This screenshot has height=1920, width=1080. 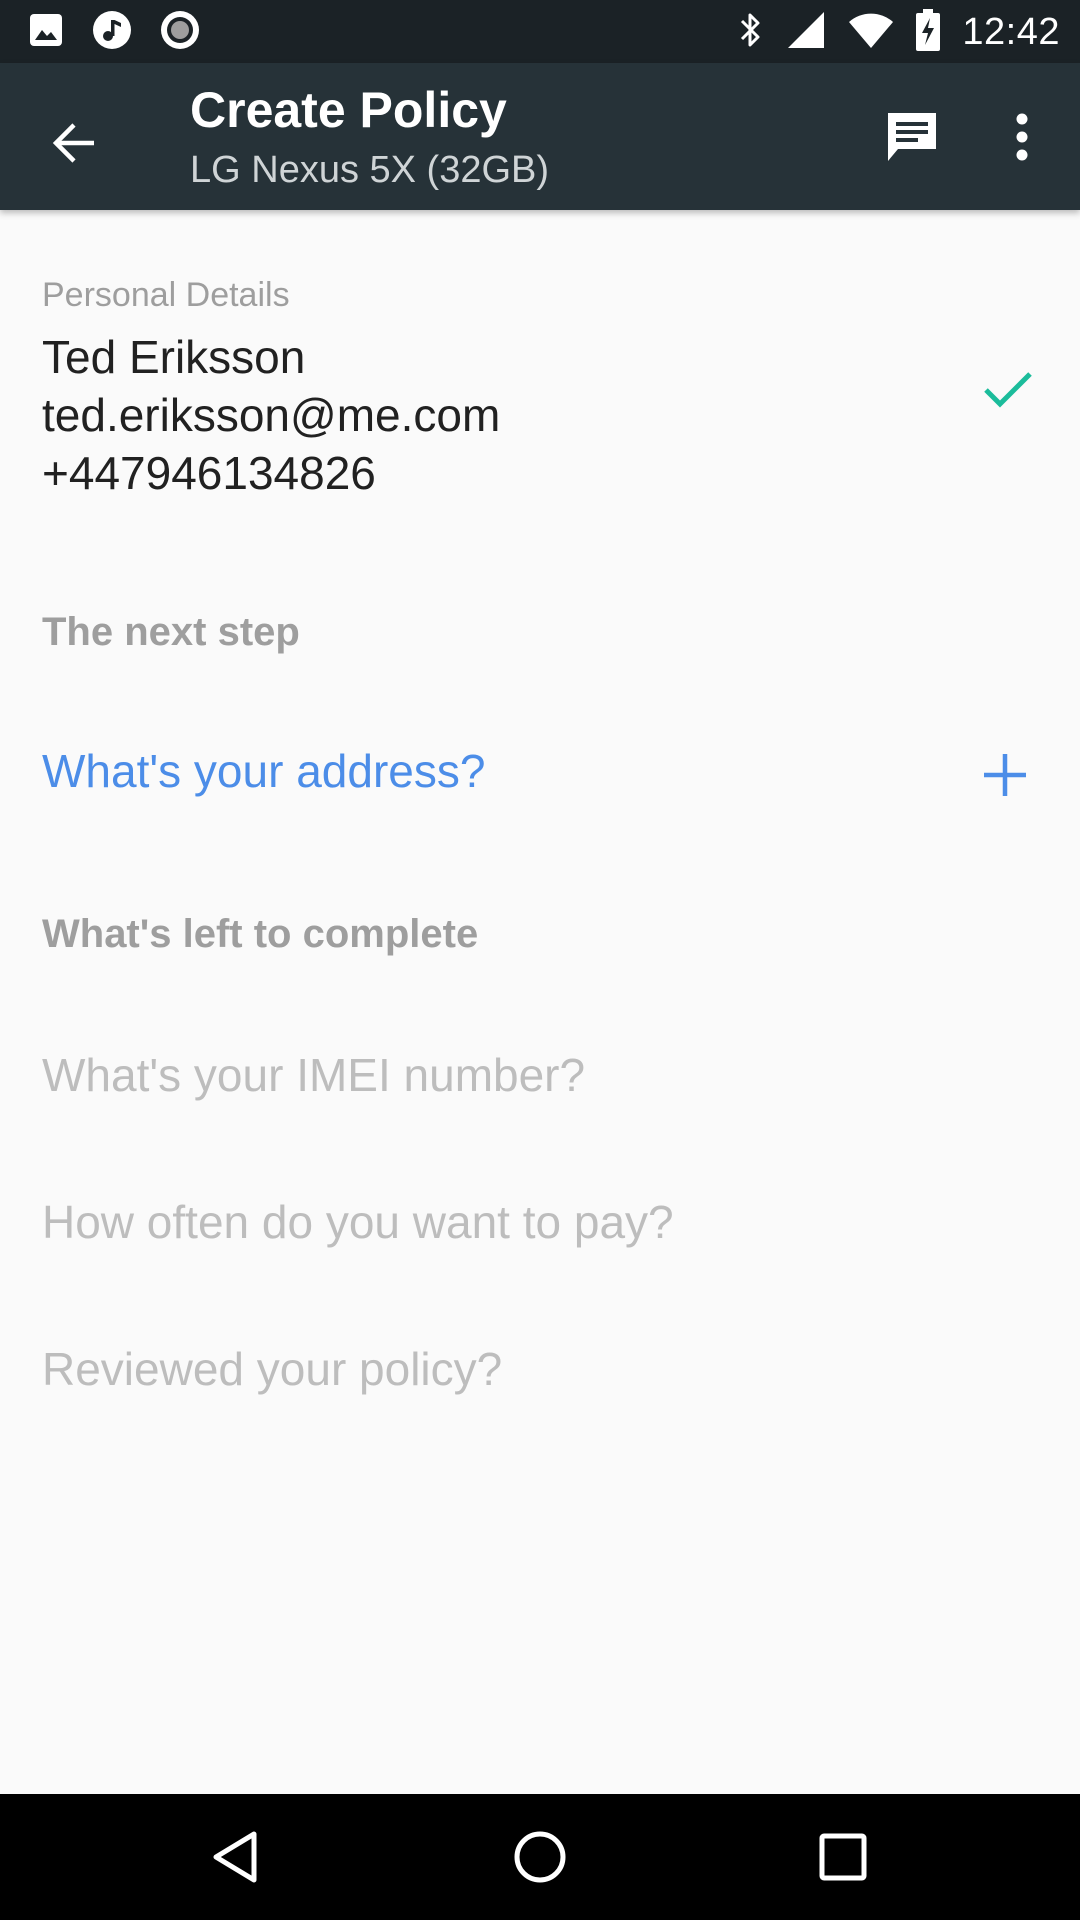 What do you see at coordinates (806, 32) in the screenshot?
I see `cell-signal-icon` at bounding box center [806, 32].